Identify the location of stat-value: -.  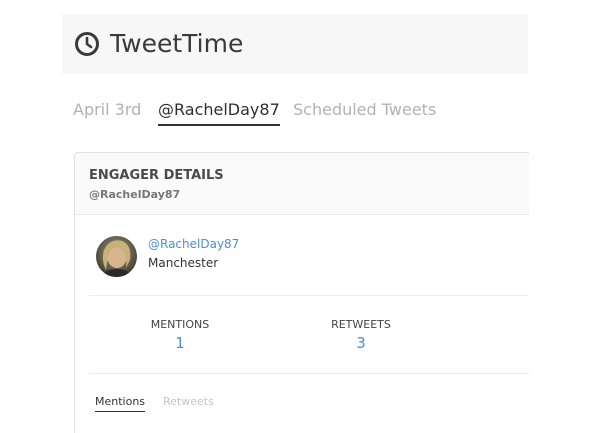
(502, 343).